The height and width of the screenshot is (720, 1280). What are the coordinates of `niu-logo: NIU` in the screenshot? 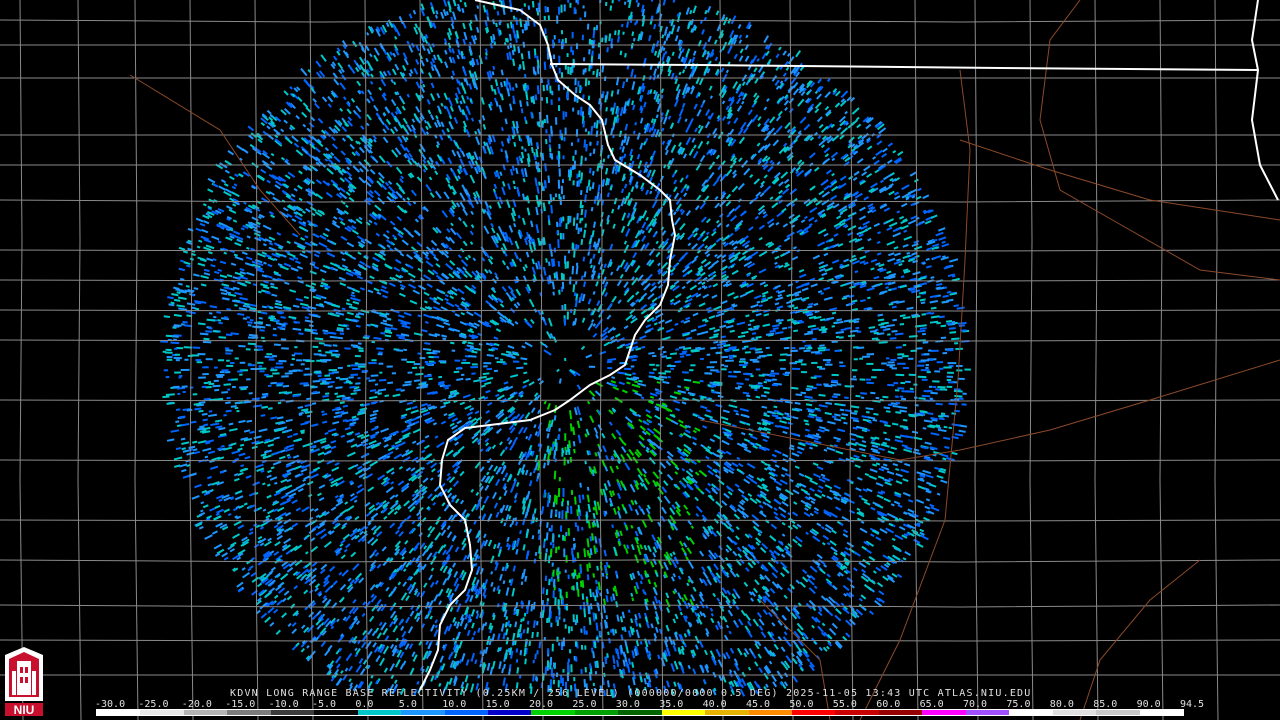 It's located at (24, 682).